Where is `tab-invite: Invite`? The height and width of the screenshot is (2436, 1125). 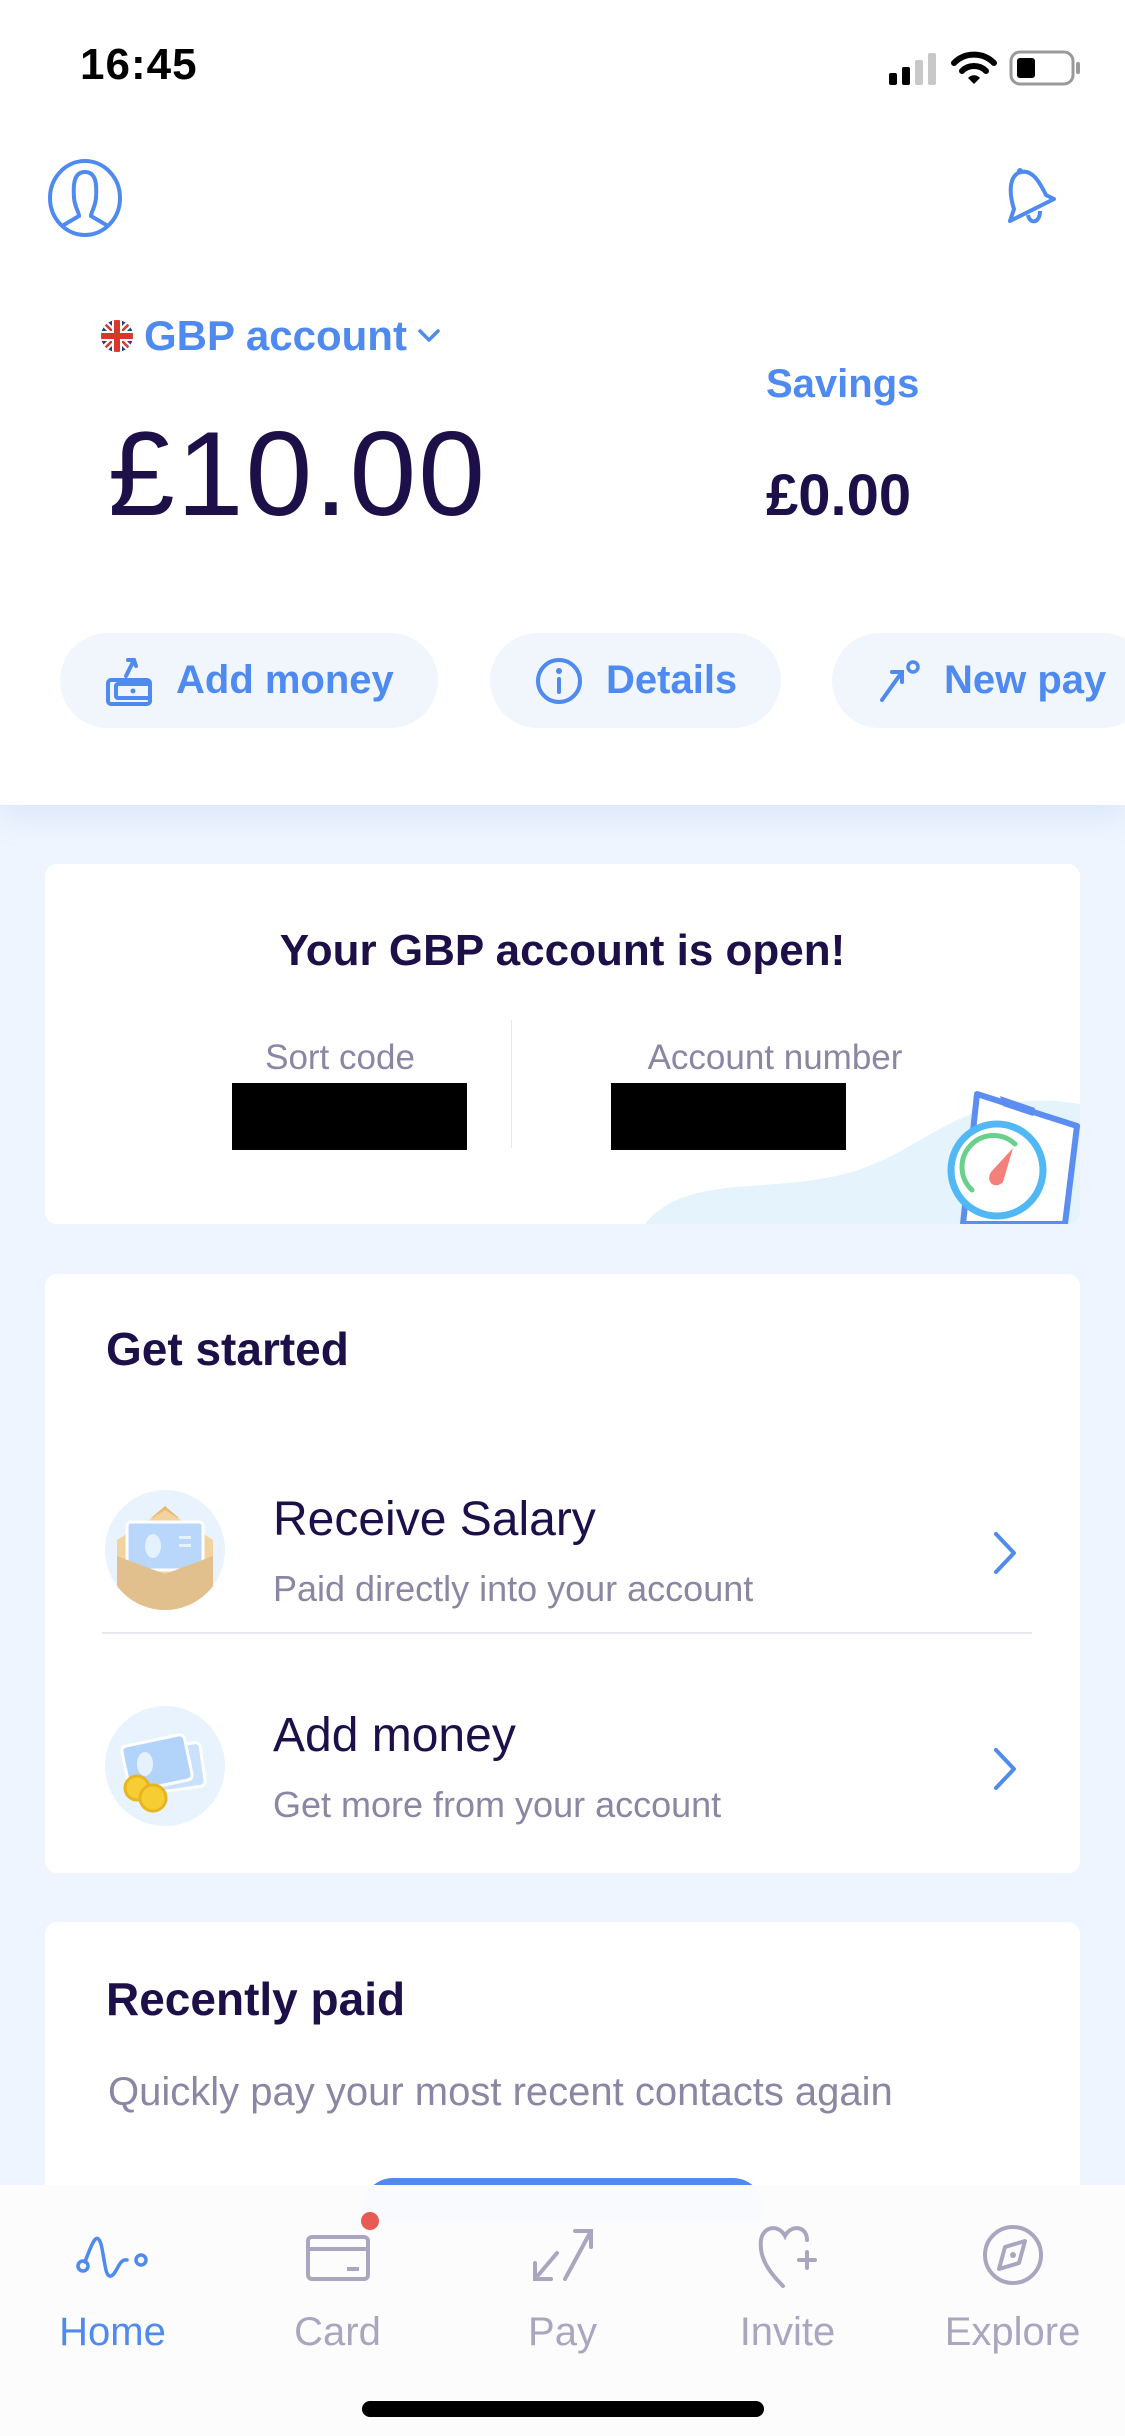
tab-invite: Invite is located at coordinates (787, 2275).